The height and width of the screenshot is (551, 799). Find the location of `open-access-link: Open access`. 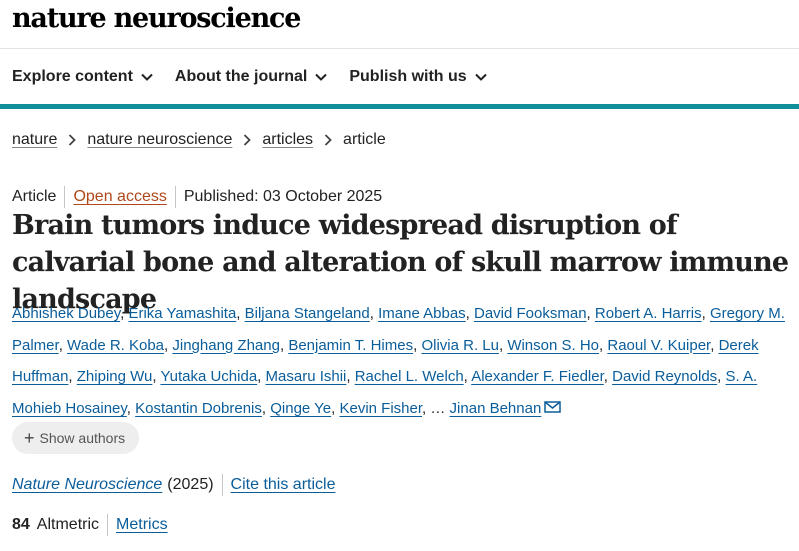

open-access-link: Open access is located at coordinates (119, 197).